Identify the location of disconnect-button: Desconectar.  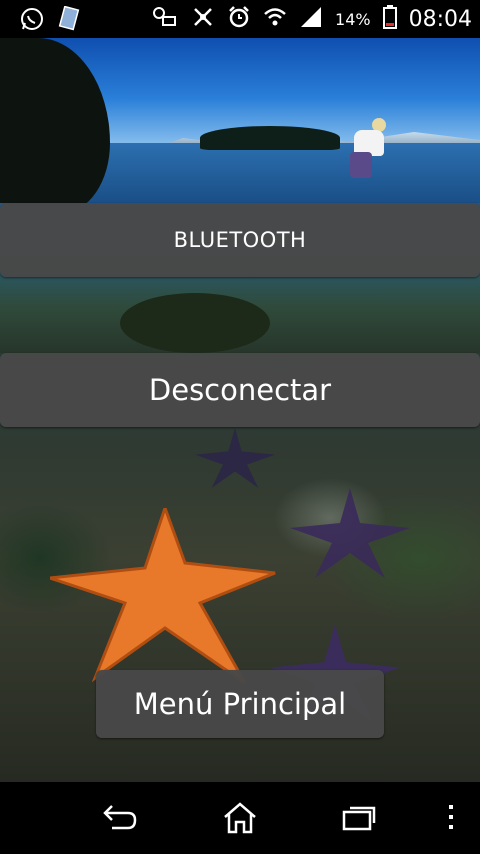
(240, 390).